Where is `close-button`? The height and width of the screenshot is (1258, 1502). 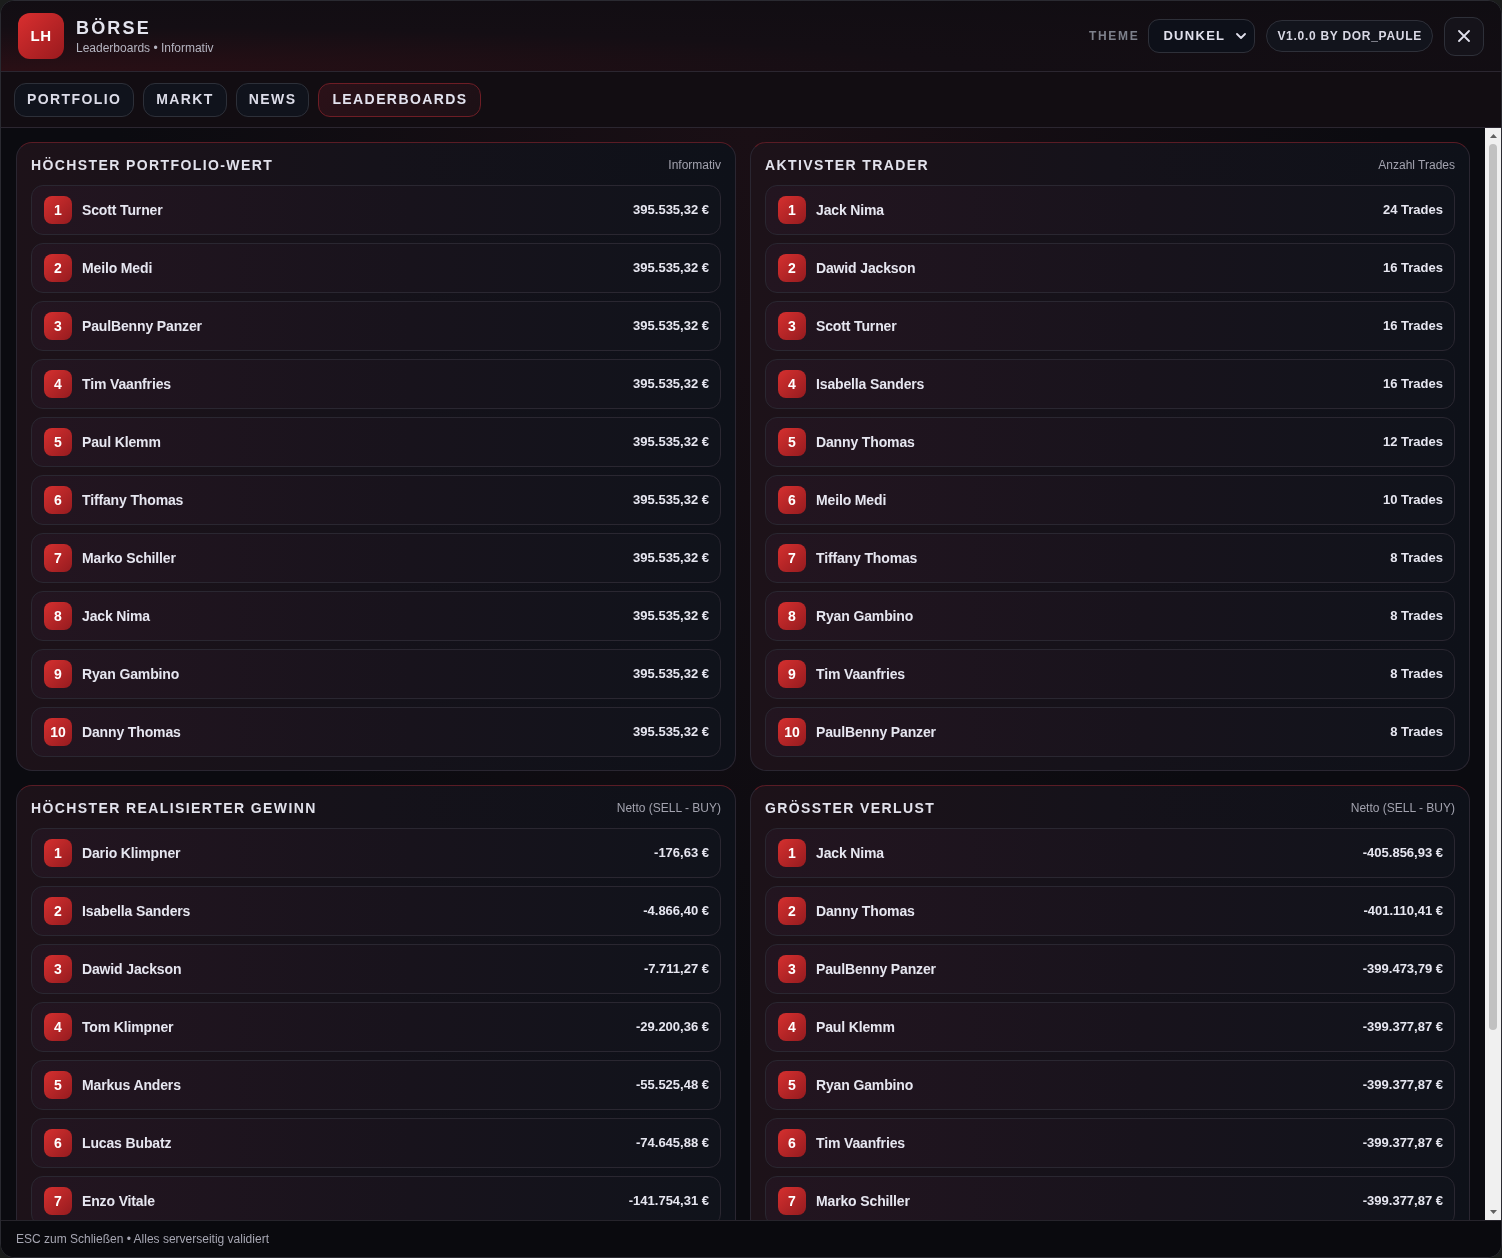 close-button is located at coordinates (1464, 36).